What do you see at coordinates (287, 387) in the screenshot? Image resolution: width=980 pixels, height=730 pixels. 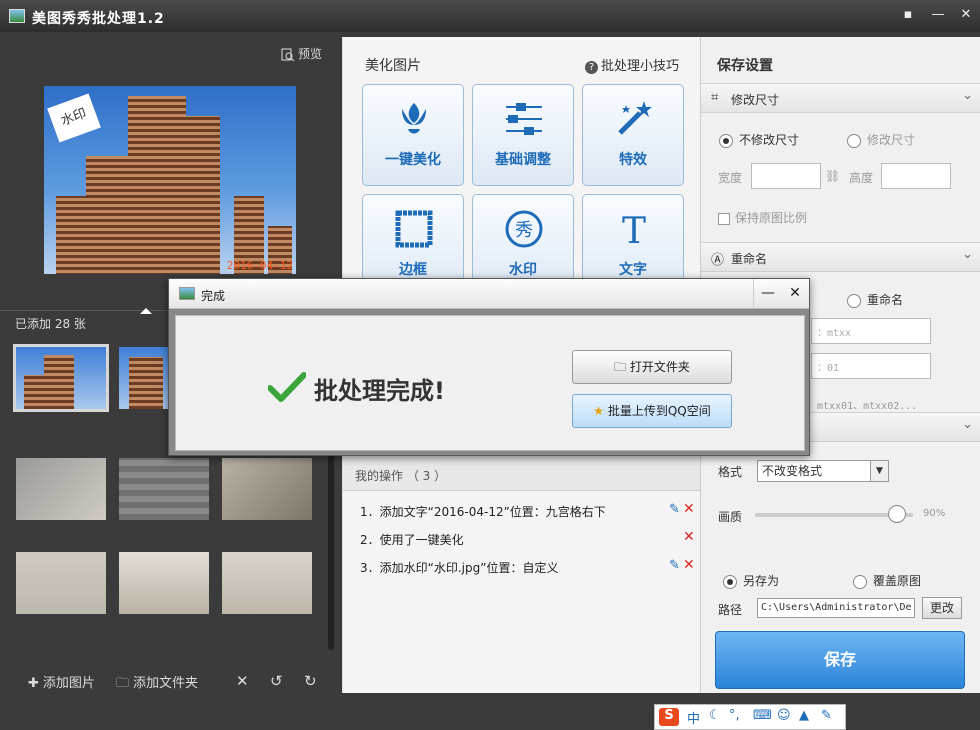 I see `checkmark-icon` at bounding box center [287, 387].